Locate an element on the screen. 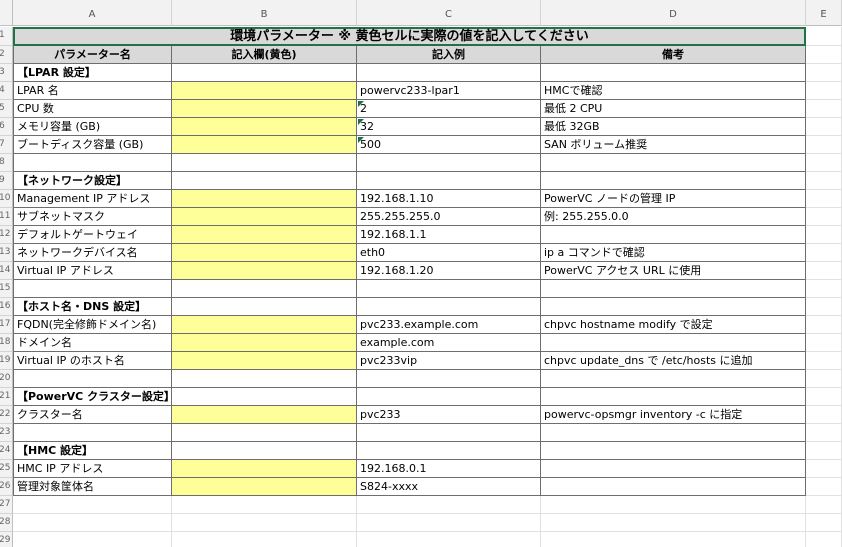  column-header-b: B is located at coordinates (264, 13).